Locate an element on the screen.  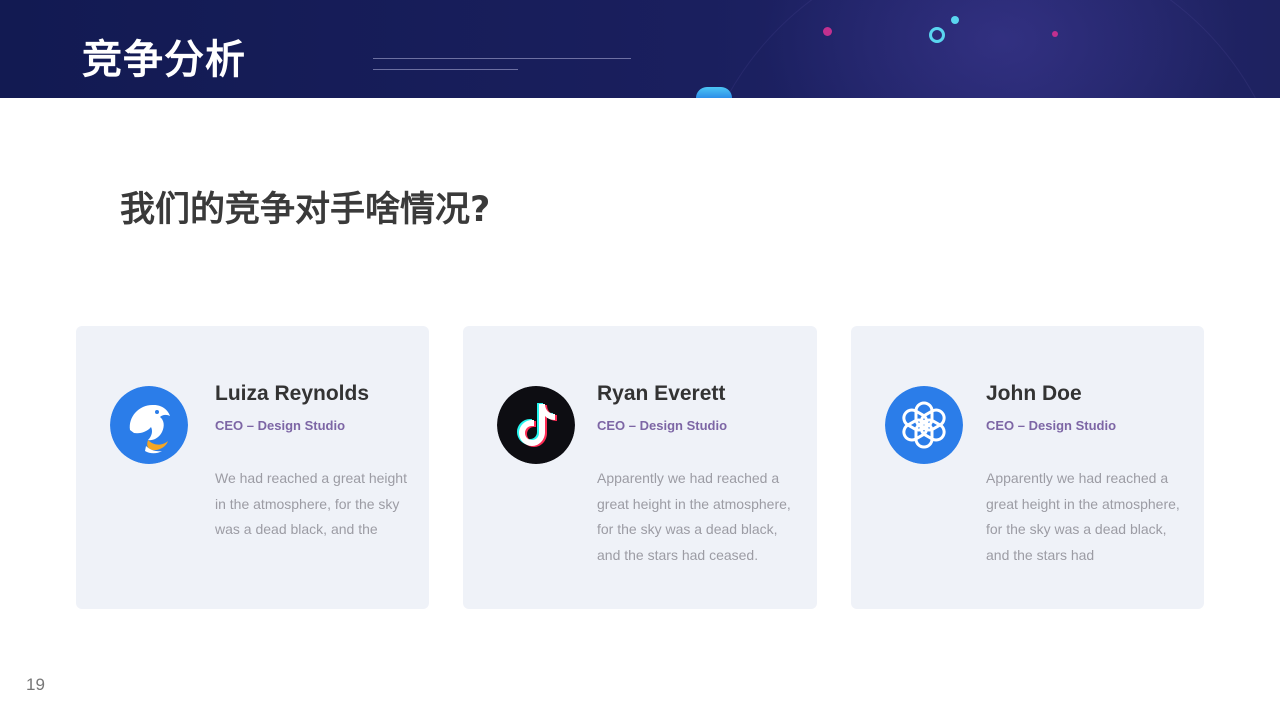
decorative-dot-cyan is located at coordinates (955, 20).